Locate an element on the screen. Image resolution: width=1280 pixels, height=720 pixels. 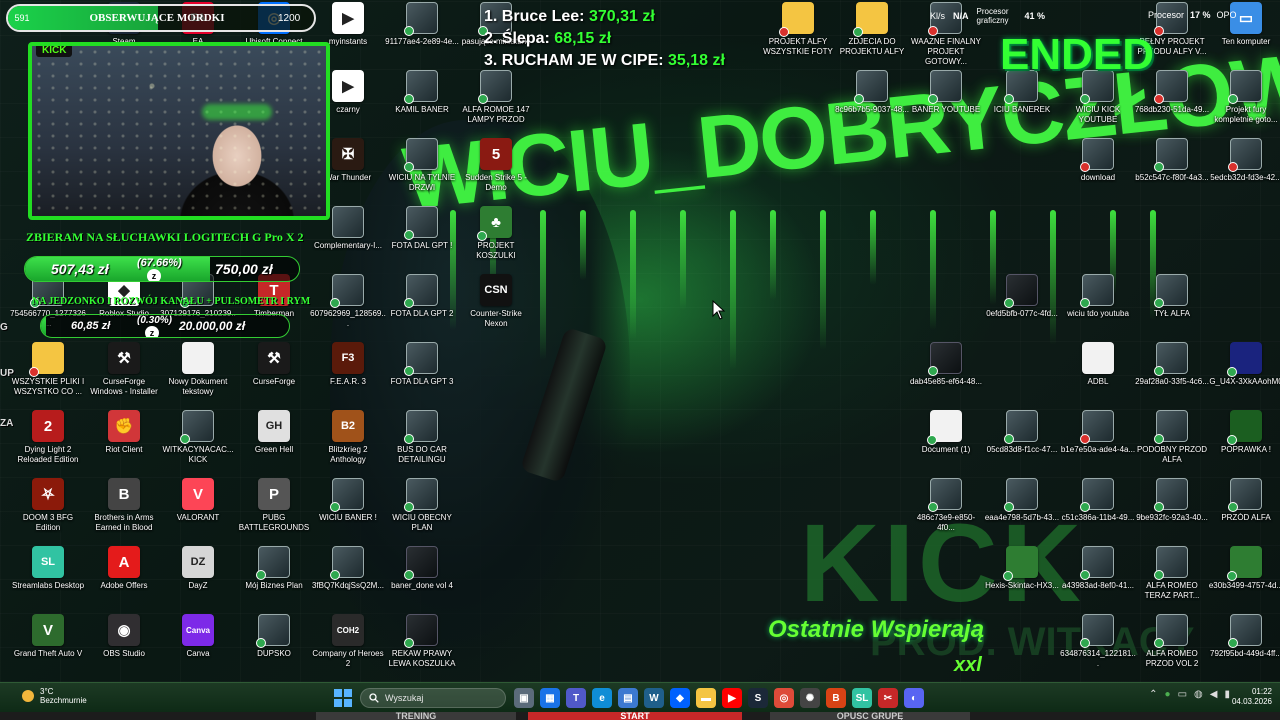
desktop-icon-coh2: COH2 Company of Heroes 2 is located at coordinates (348, 646).